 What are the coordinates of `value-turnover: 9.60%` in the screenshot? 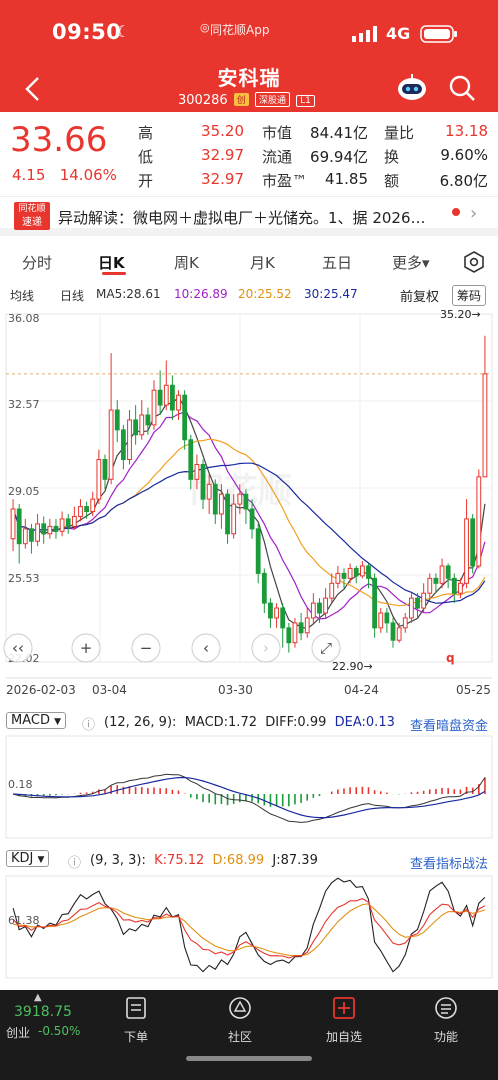 It's located at (464, 155).